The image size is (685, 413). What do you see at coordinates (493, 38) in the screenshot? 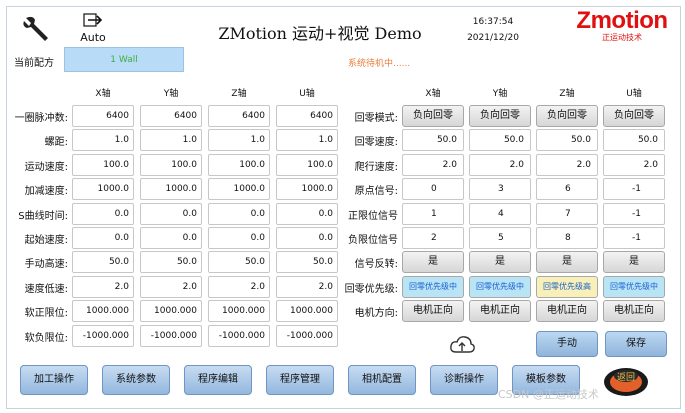
I see `clock-date: 2021/12/20` at bounding box center [493, 38].